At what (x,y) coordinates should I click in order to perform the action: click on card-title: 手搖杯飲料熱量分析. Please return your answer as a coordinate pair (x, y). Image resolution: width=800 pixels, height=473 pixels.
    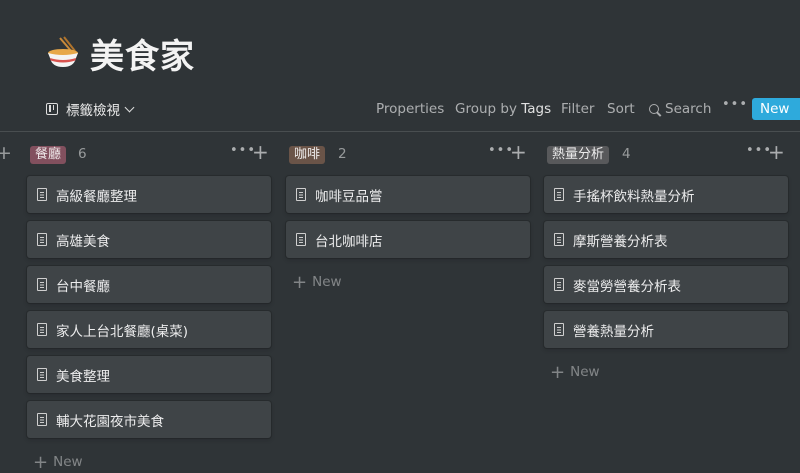
    Looking at the image, I should click on (634, 196).